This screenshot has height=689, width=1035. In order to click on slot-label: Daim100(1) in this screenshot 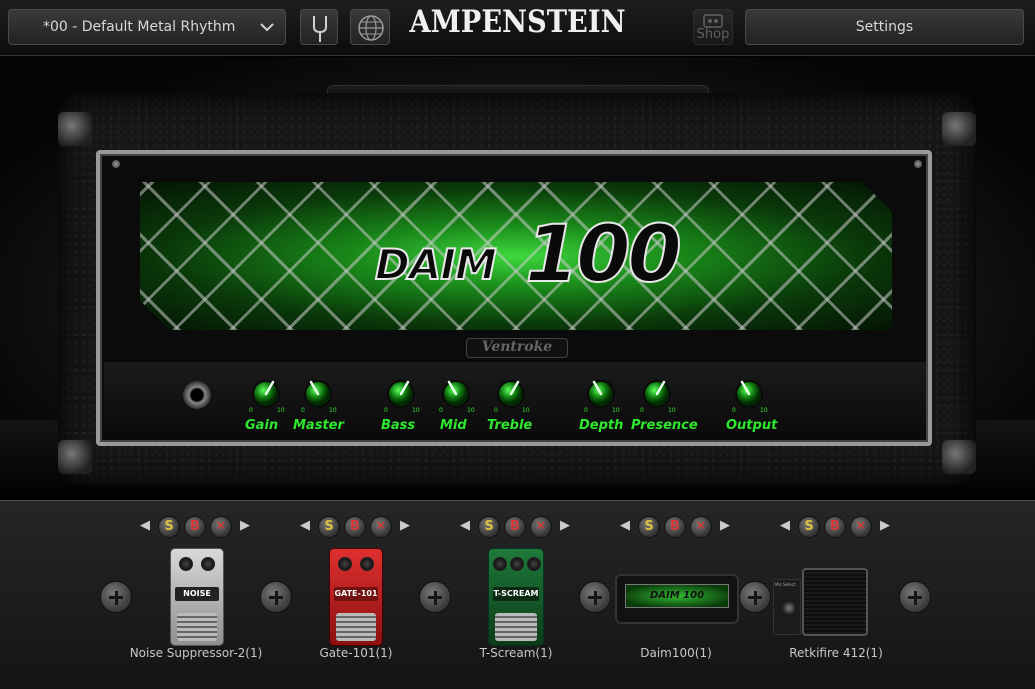, I will do `click(676, 653)`.